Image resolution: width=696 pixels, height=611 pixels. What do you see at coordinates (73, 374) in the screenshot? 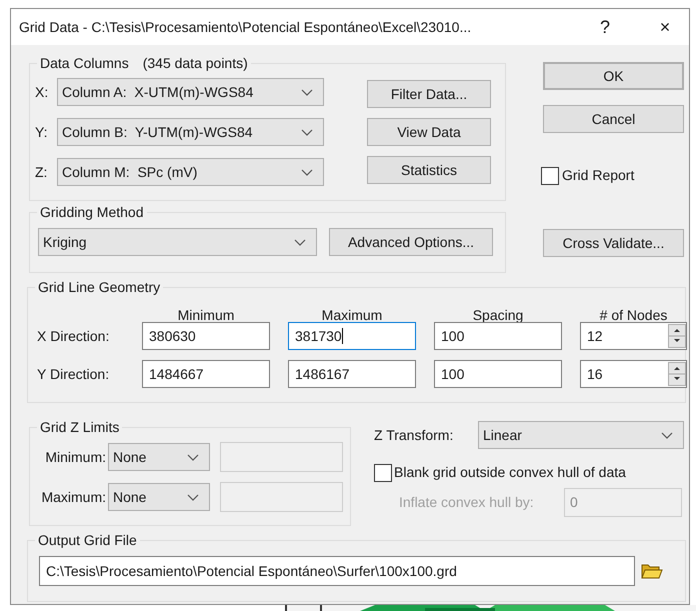
I see `row-label: Y Direction:` at bounding box center [73, 374].